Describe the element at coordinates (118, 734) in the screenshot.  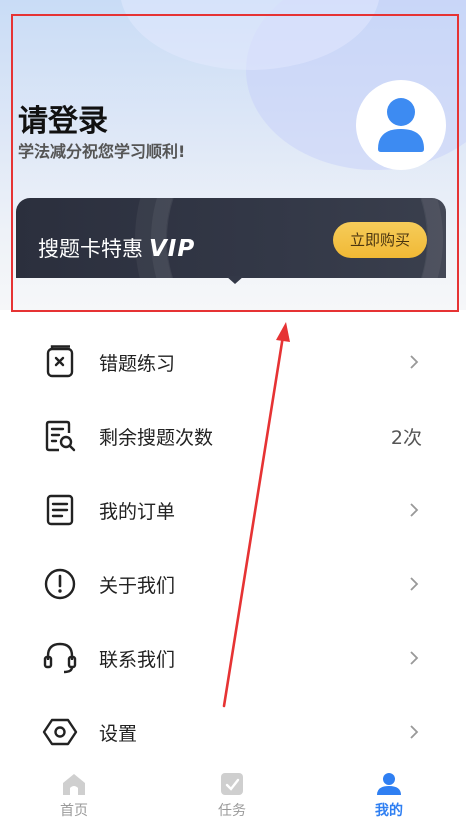
I see `menu-item-label: 设置` at that location.